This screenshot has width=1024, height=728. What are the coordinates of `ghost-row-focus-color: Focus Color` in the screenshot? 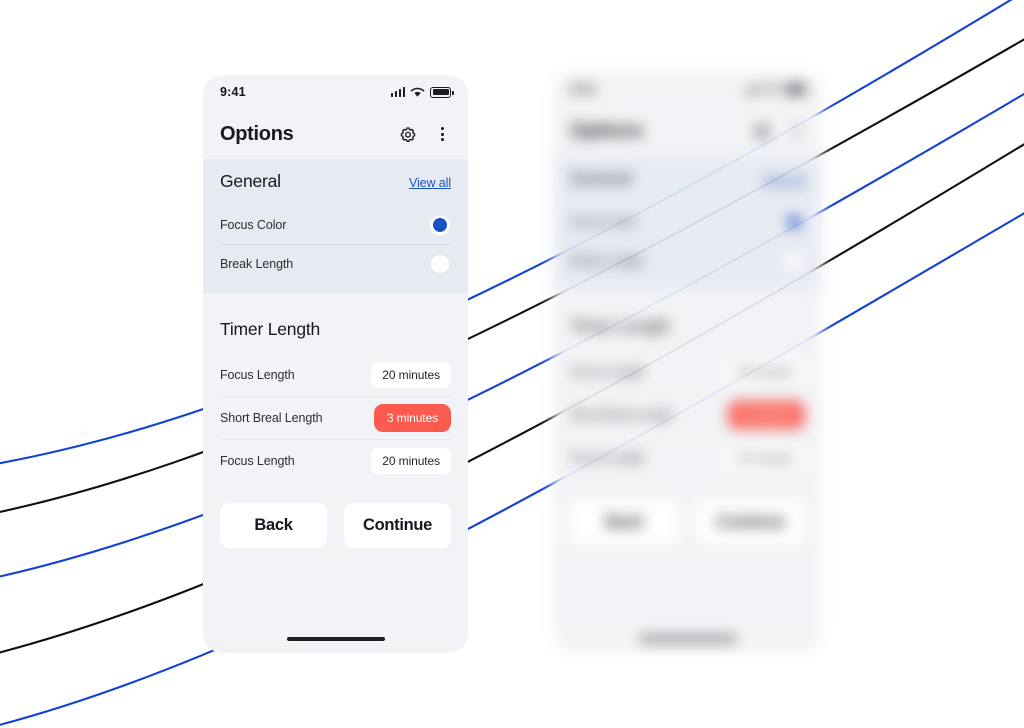 It's located at (687, 222).